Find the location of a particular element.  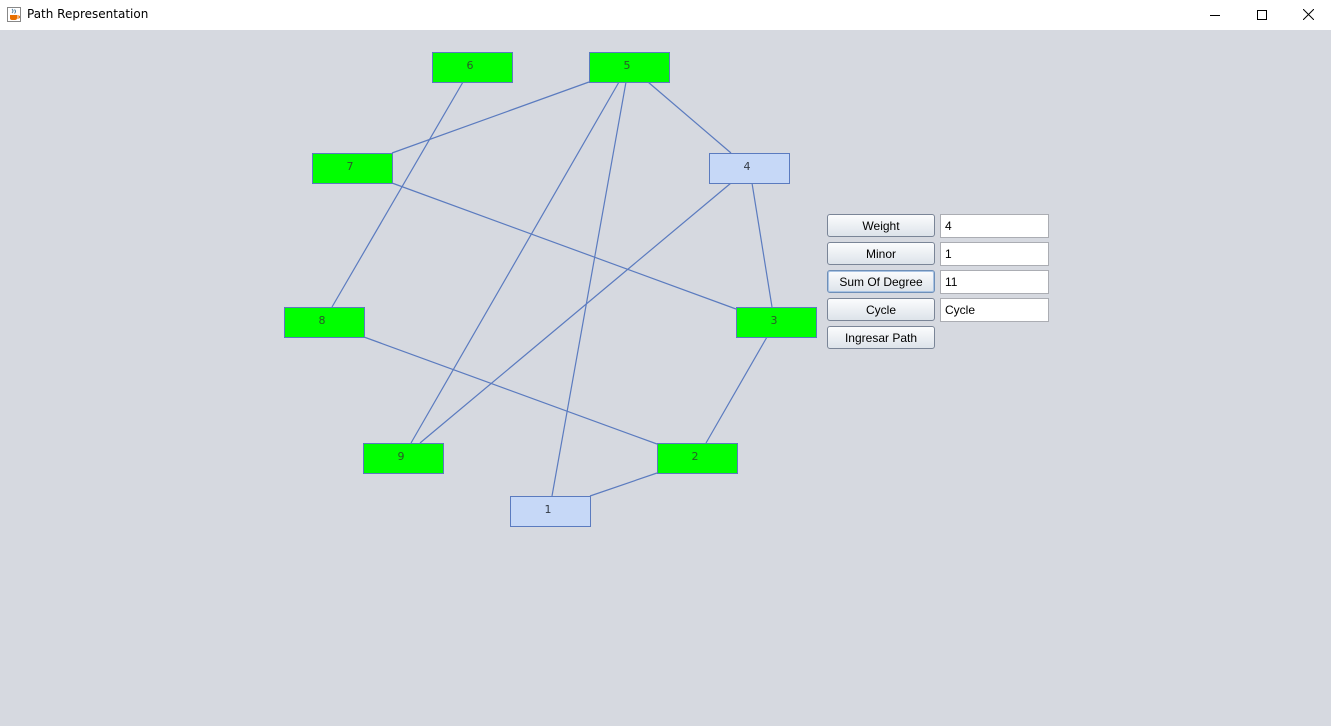

minimize-icon is located at coordinates (1215, 15).